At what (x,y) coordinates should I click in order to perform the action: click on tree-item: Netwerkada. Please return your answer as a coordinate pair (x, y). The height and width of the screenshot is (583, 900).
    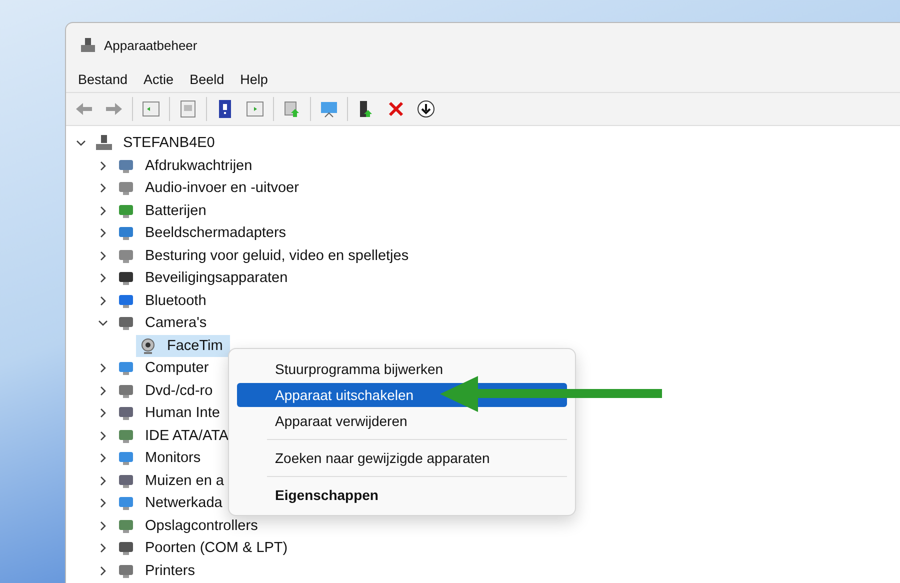
    Looking at the image, I should click on (183, 503).